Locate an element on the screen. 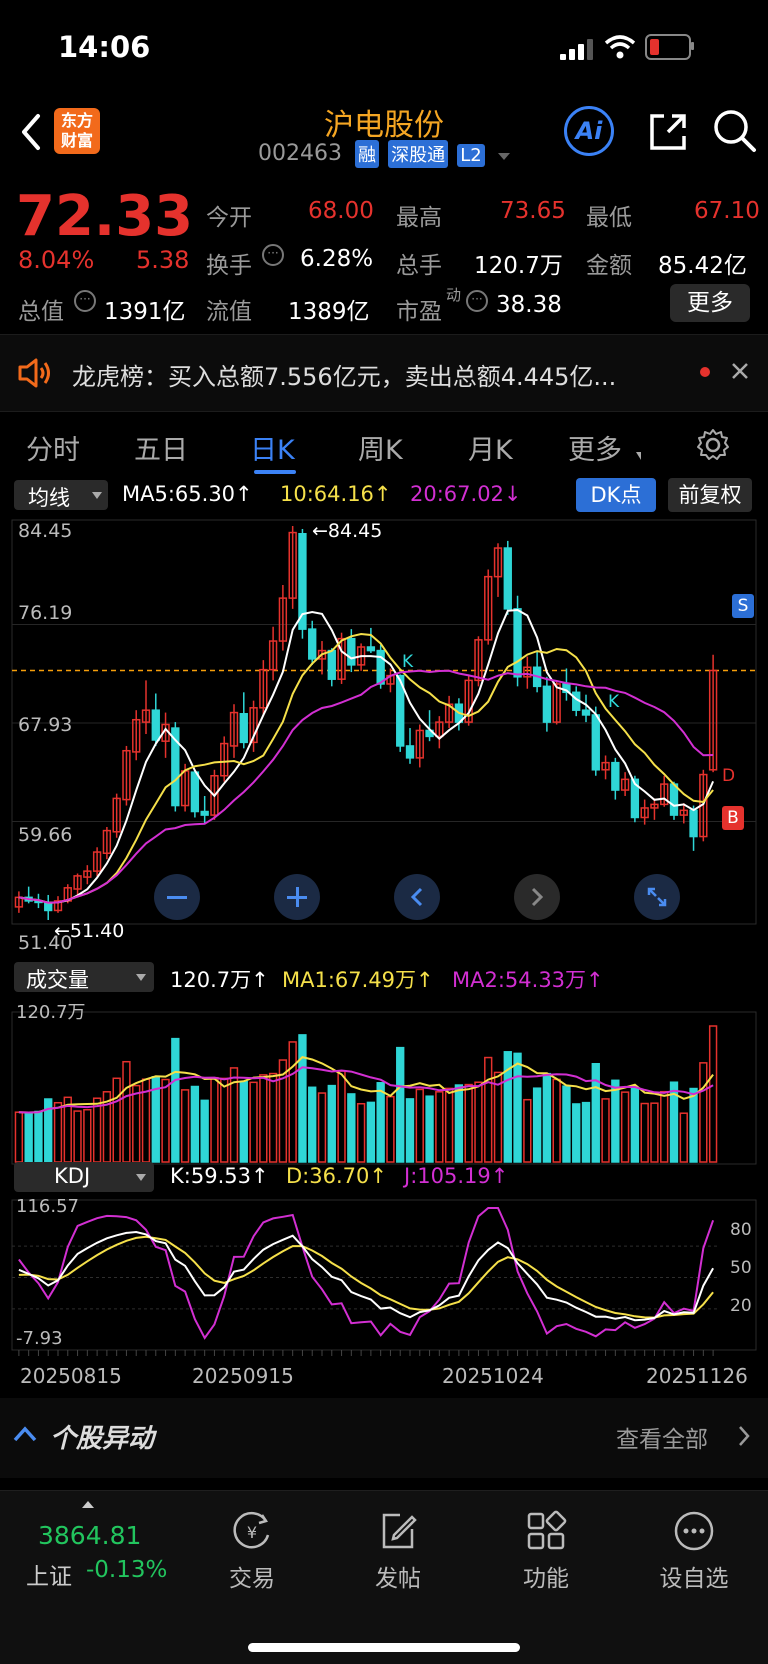 This screenshot has width=768, height=1664. kdj-level: 50 is located at coordinates (741, 1268).